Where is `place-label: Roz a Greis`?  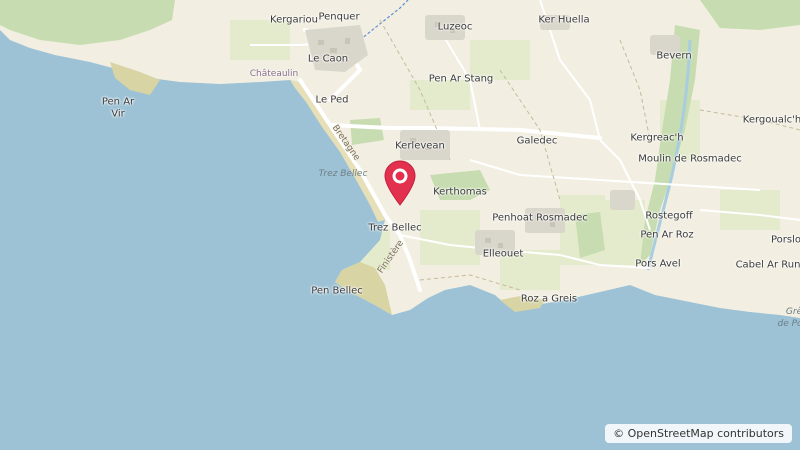 place-label: Roz a Greis is located at coordinates (549, 299).